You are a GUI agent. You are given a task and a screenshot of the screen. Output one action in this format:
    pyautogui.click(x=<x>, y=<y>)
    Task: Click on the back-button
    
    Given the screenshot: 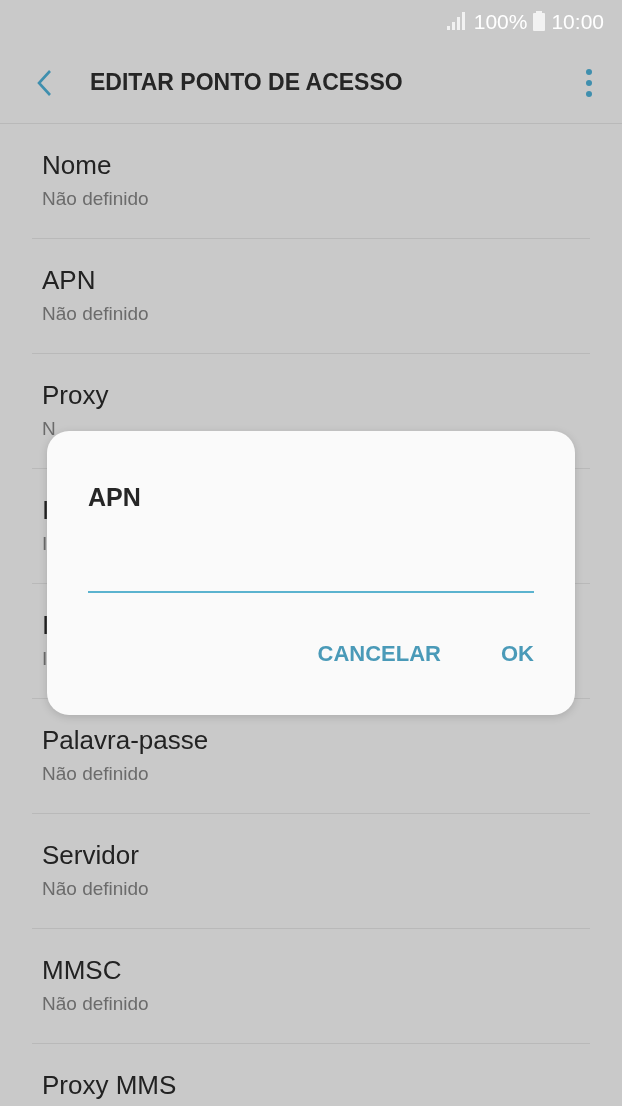 What is the action you would take?
    pyautogui.click(x=44, y=82)
    